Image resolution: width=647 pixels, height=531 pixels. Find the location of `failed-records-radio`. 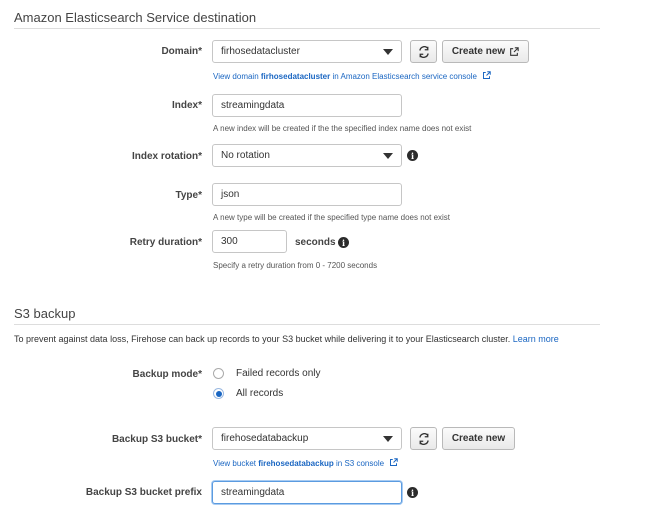

failed-records-radio is located at coordinates (218, 373).